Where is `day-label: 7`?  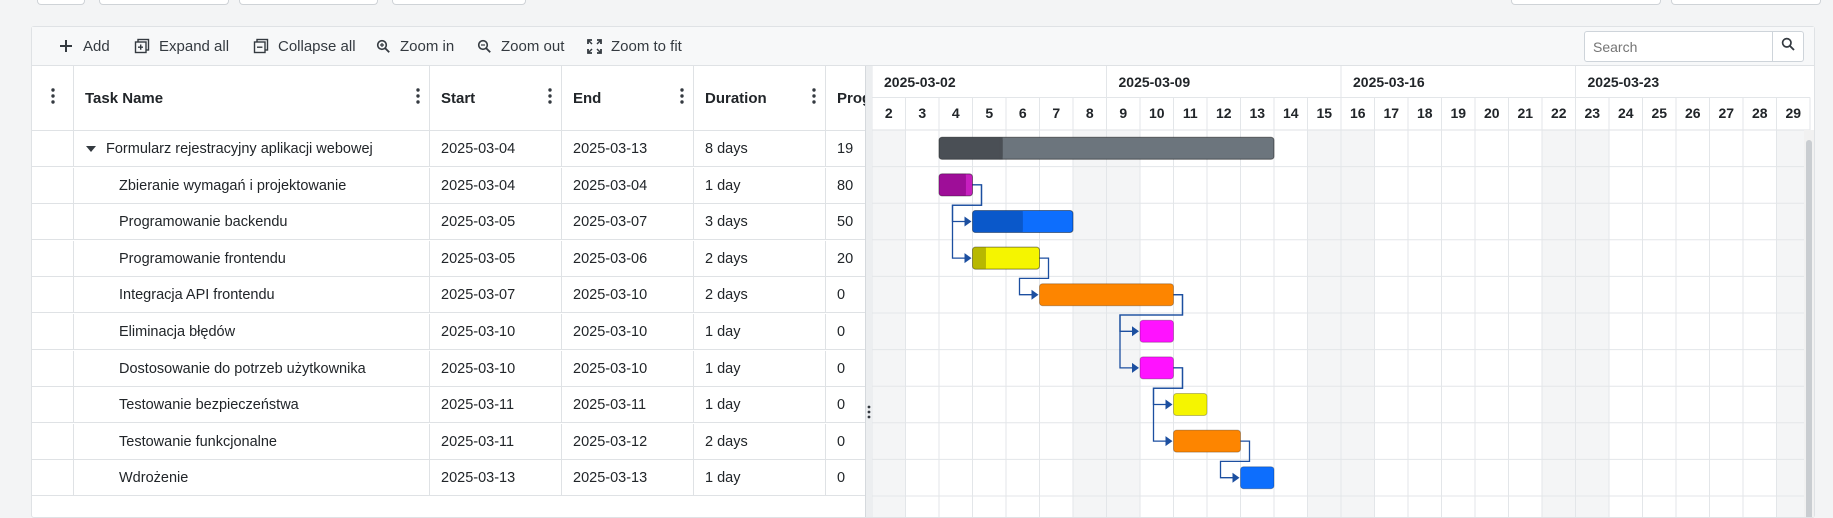 day-label: 7 is located at coordinates (1056, 113).